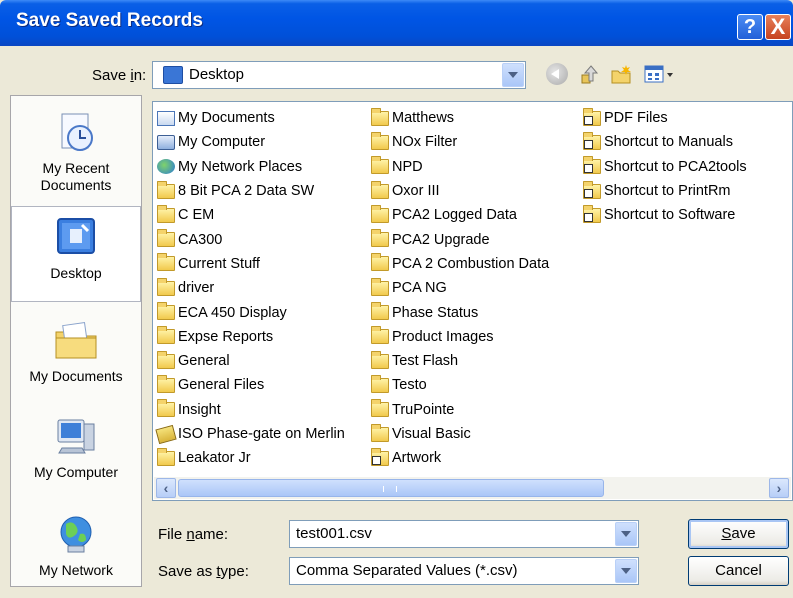  I want to click on file-list-item-label: Shortcut to PrintRm, so click(667, 191).